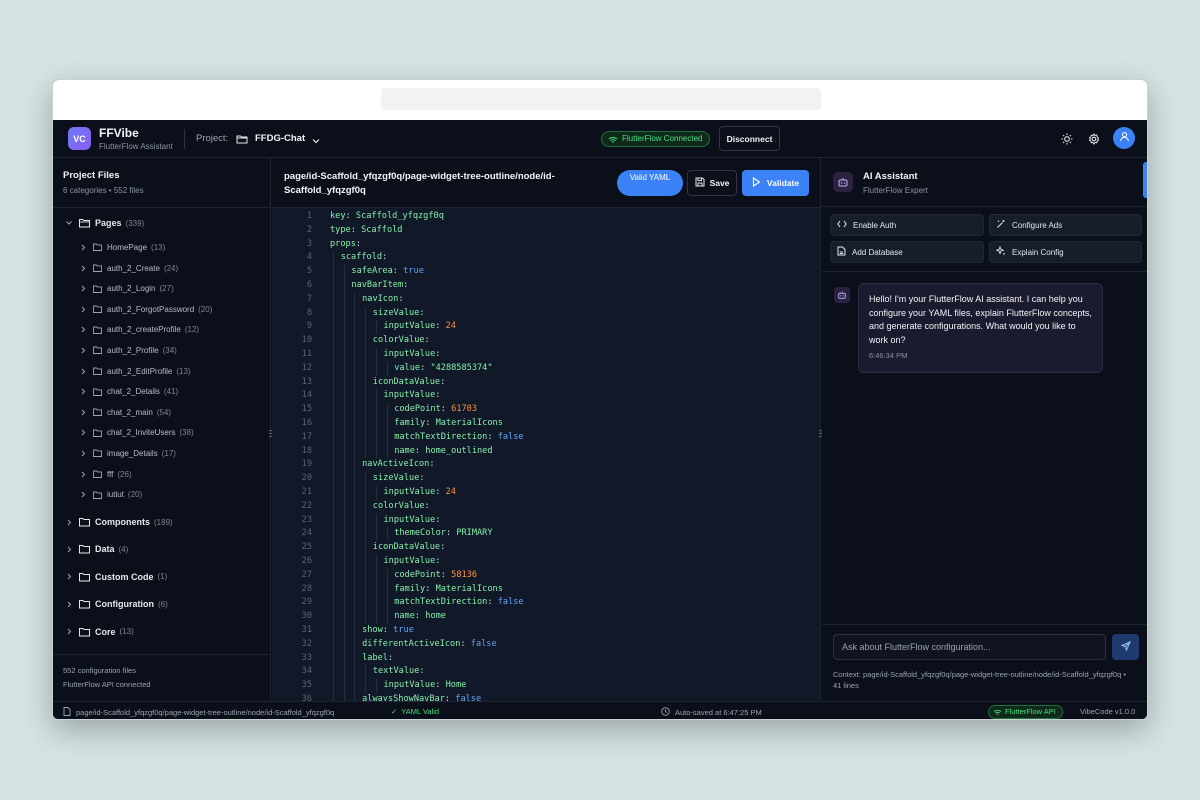  What do you see at coordinates (775, 183) in the screenshot?
I see `validate-button: Validate` at bounding box center [775, 183].